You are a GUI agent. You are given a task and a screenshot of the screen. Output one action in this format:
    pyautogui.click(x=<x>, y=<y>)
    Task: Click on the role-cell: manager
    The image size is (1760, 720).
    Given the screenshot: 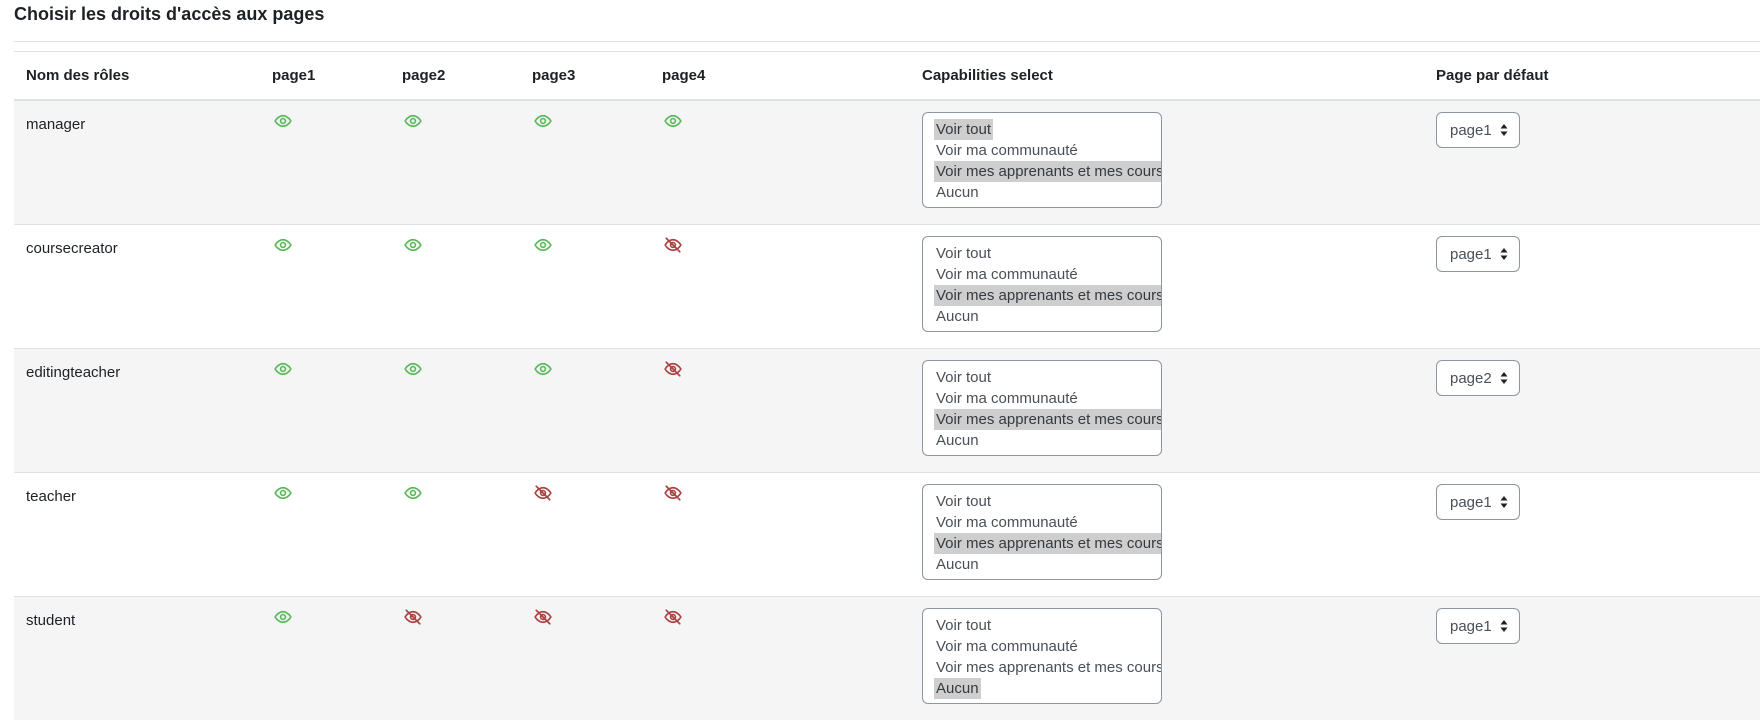 What is the action you would take?
    pyautogui.click(x=137, y=162)
    